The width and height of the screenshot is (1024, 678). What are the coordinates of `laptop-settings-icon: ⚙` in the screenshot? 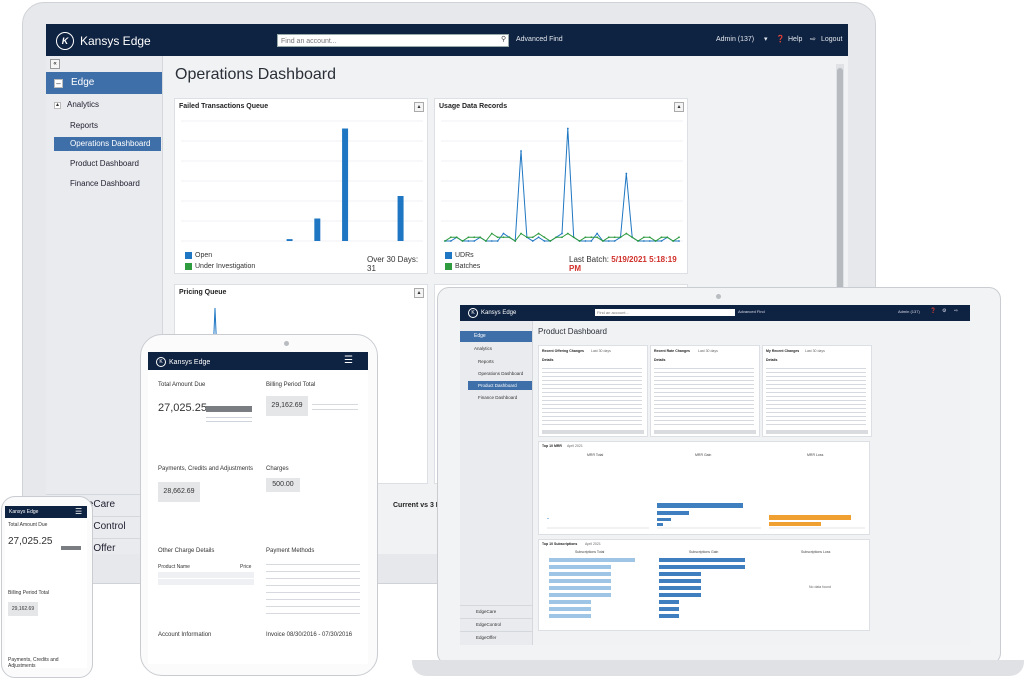 It's located at (944, 311).